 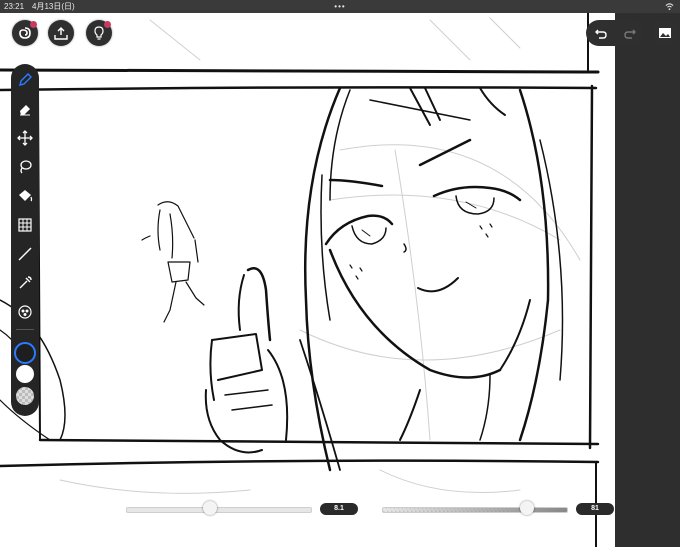 I want to click on gallery-menu-button, so click(x=25, y=33).